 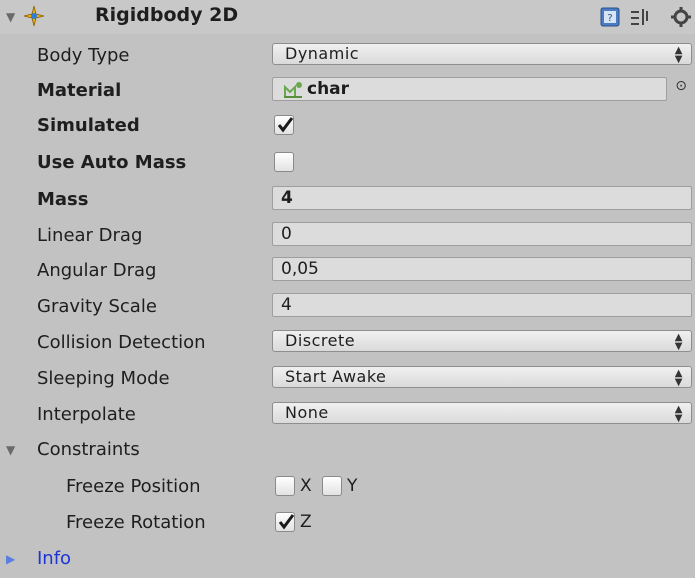 What do you see at coordinates (136, 522) in the screenshot?
I see `freeze-rotation-label: Freeze Rotation` at bounding box center [136, 522].